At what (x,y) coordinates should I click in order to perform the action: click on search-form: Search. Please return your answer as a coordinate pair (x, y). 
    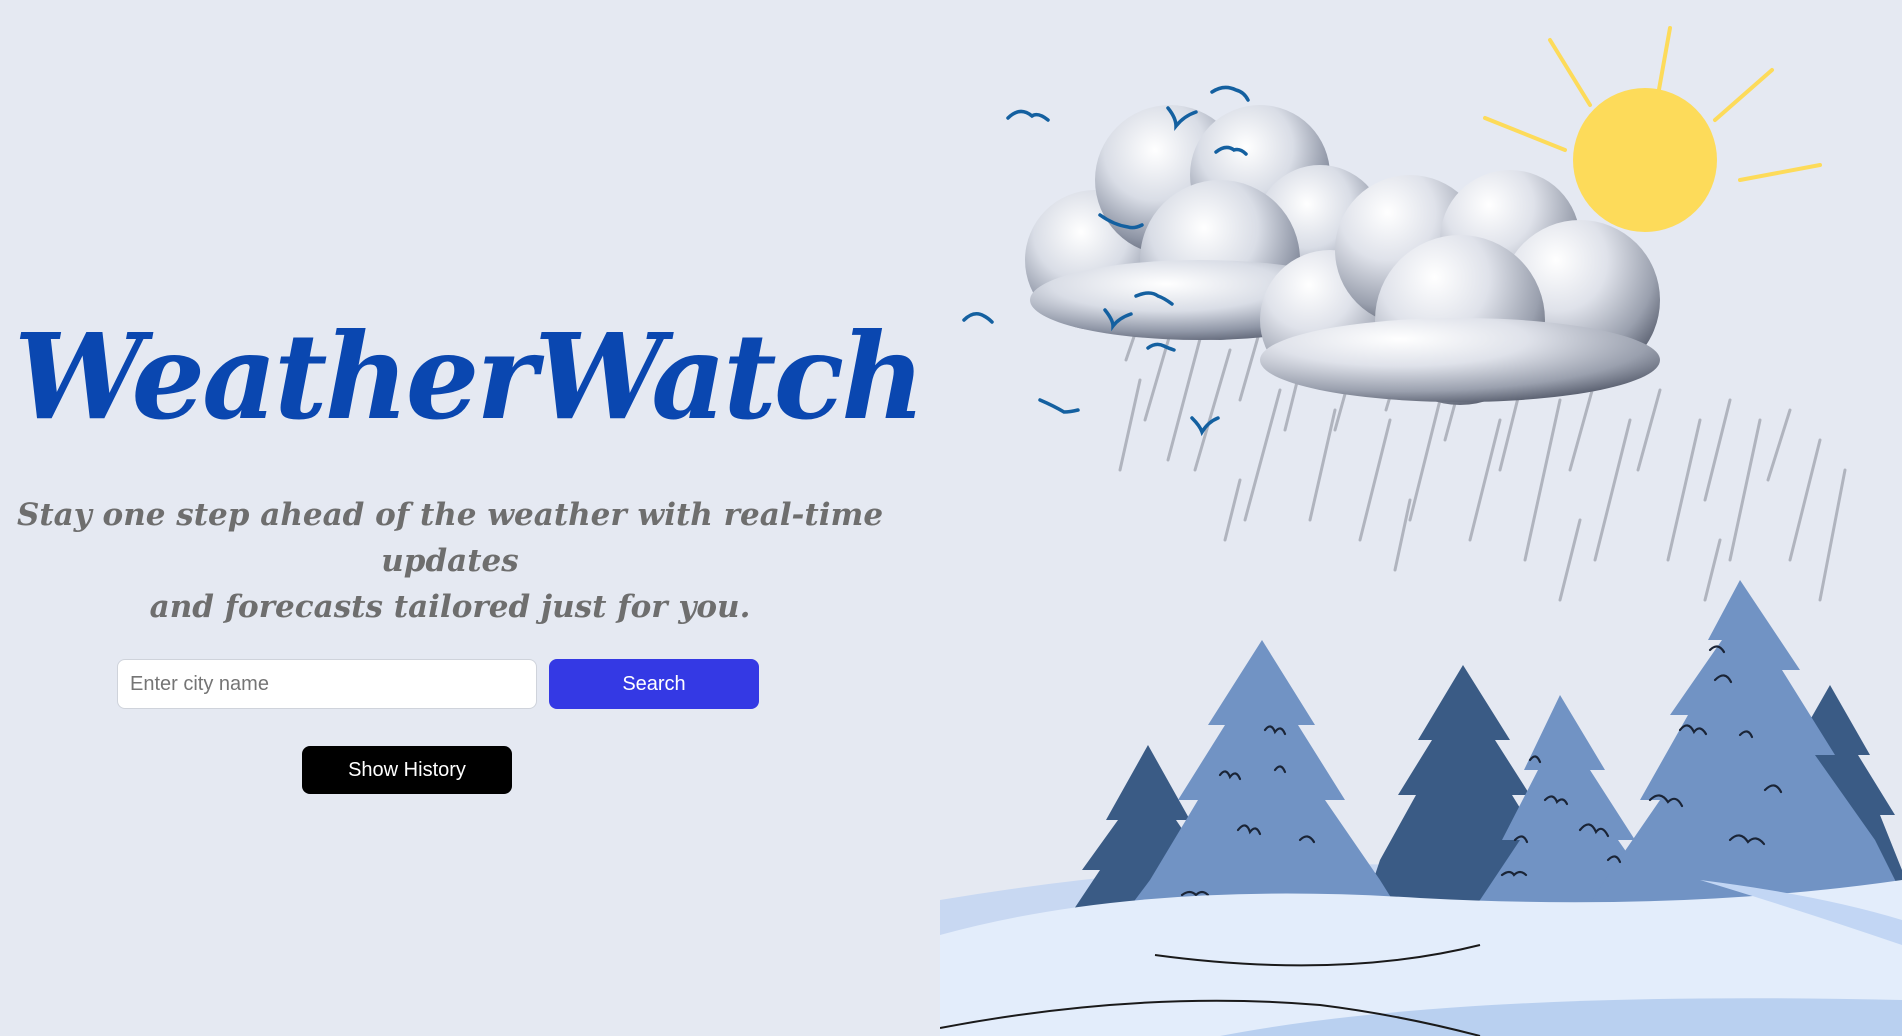
    Looking at the image, I should click on (438, 684).